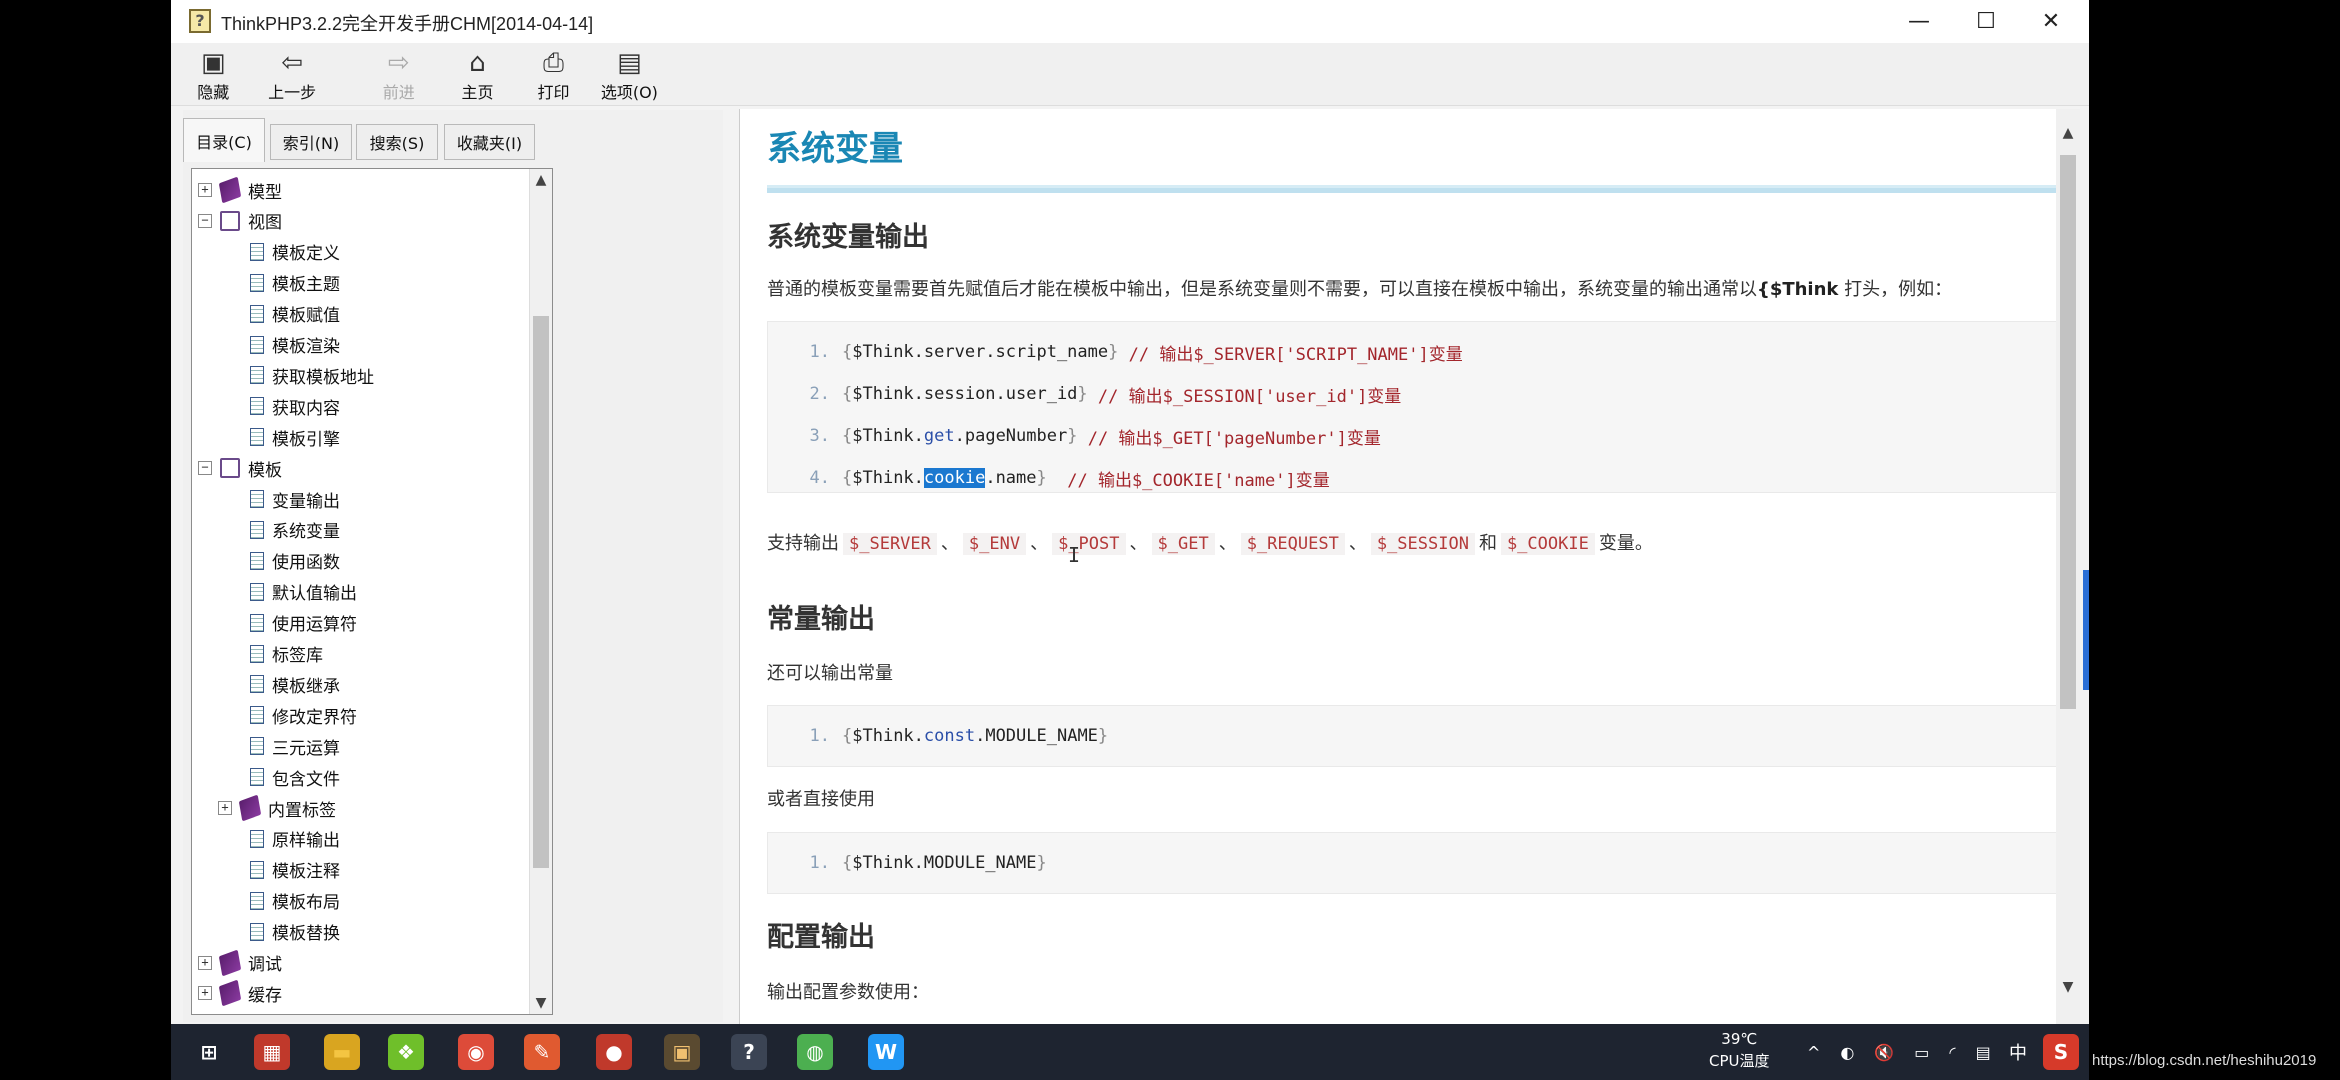 The image size is (2340, 1080). What do you see at coordinates (830, 673) in the screenshot?
I see `constants-intro: 还可以输出常量` at bounding box center [830, 673].